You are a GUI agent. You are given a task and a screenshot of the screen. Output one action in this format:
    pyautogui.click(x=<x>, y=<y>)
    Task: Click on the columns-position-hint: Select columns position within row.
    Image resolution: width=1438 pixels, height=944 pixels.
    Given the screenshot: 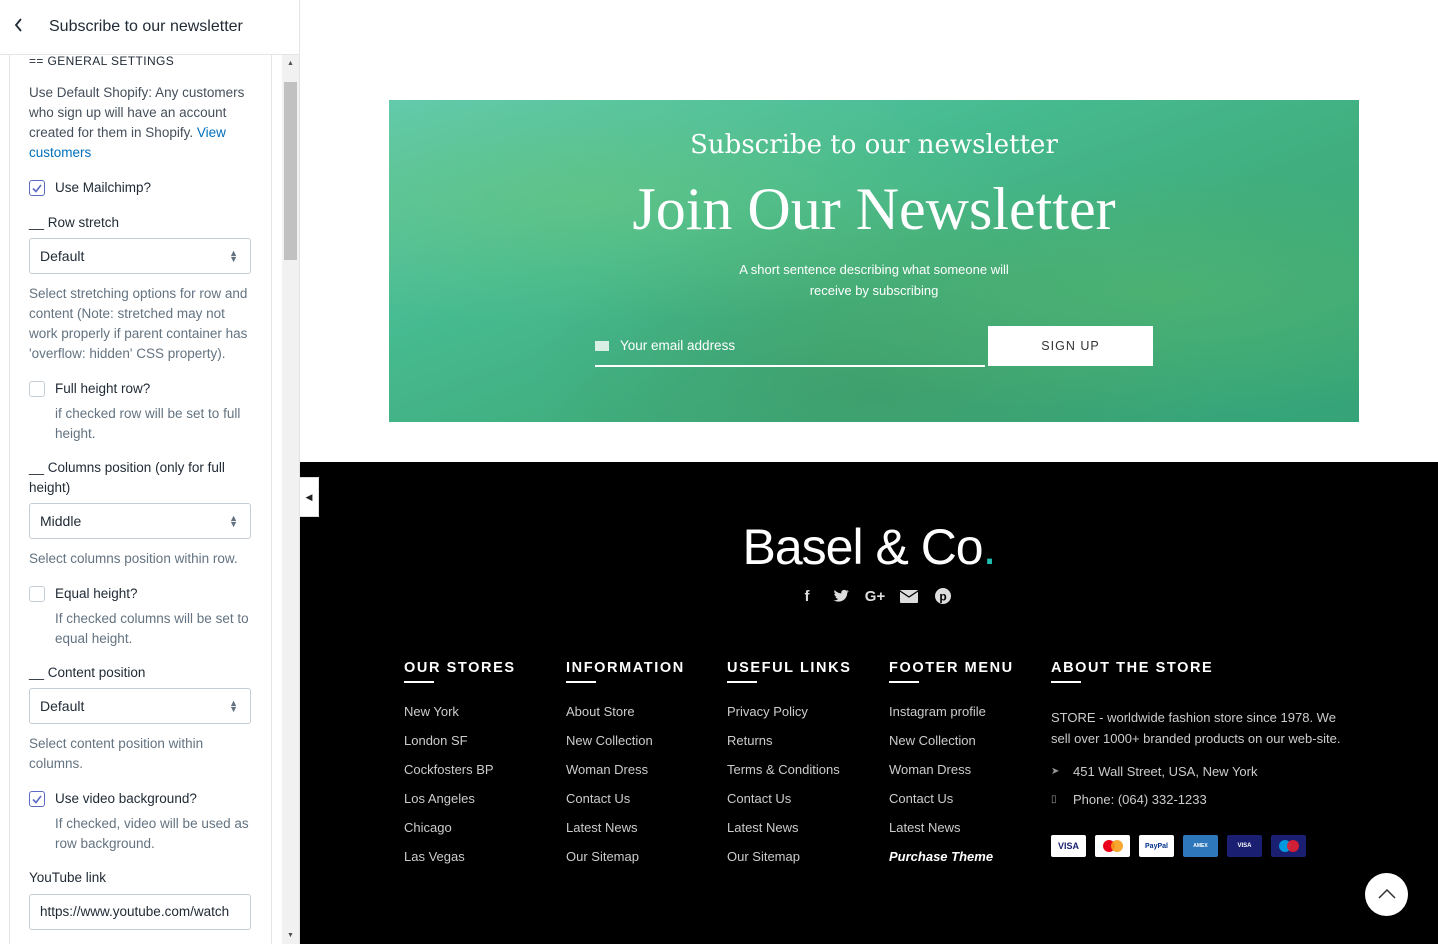 What is the action you would take?
    pyautogui.click(x=133, y=558)
    